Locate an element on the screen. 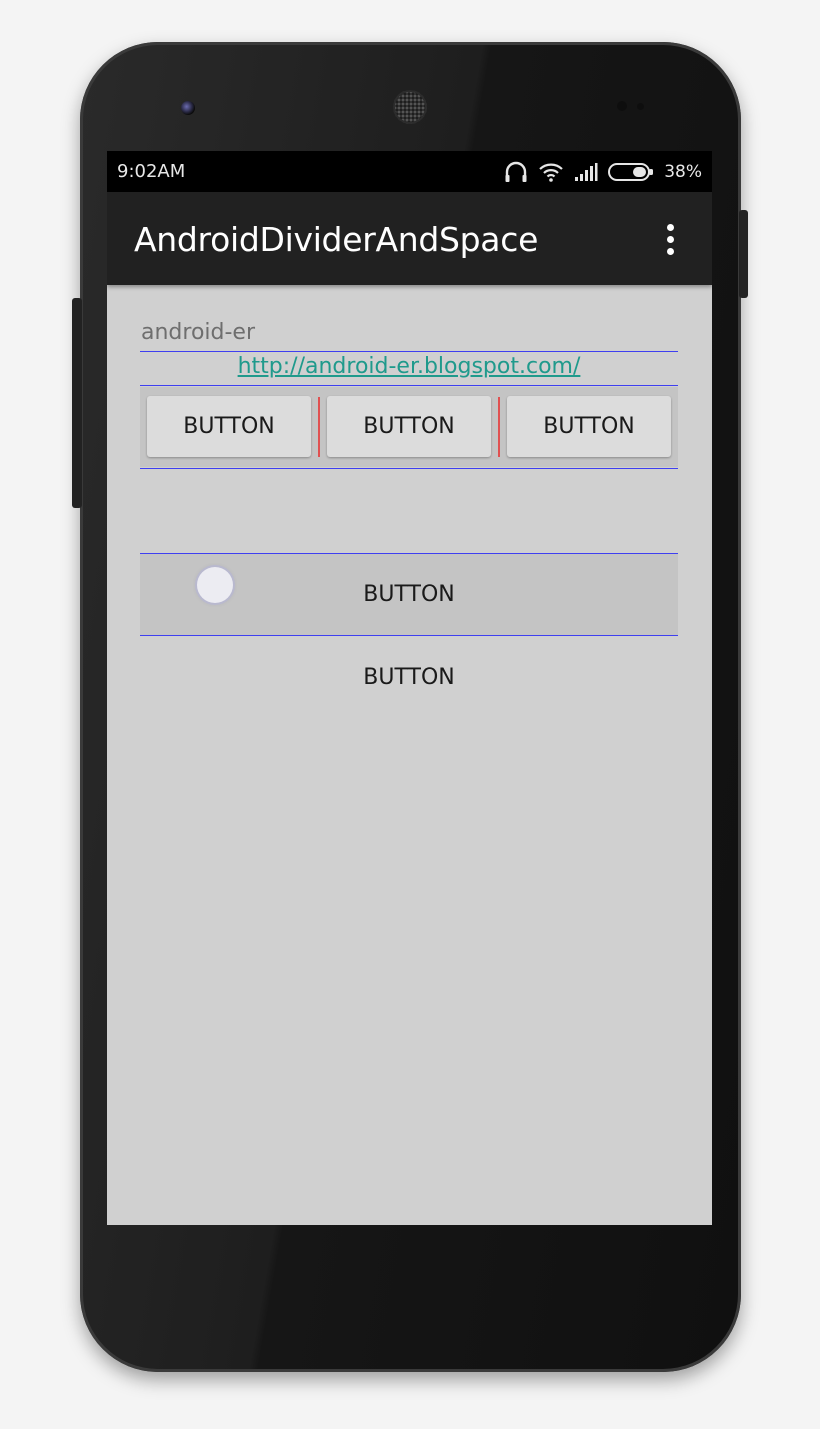  wifi-icon is located at coordinates (551, 172).